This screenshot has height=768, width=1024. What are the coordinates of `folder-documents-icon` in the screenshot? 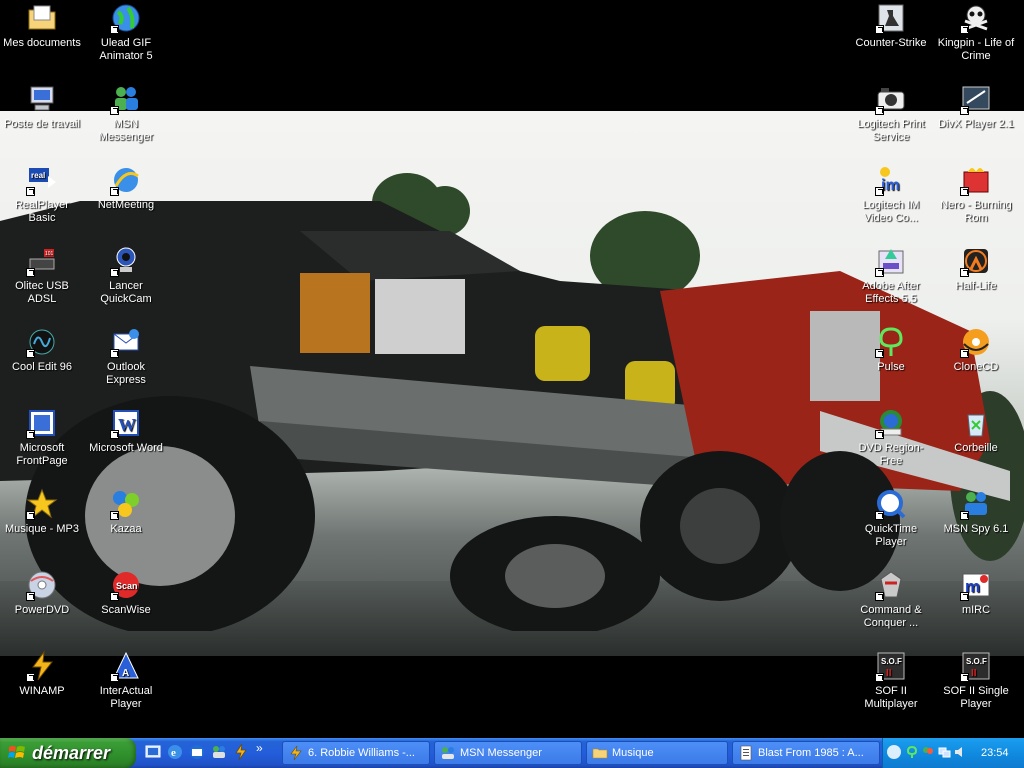 It's located at (42, 18).